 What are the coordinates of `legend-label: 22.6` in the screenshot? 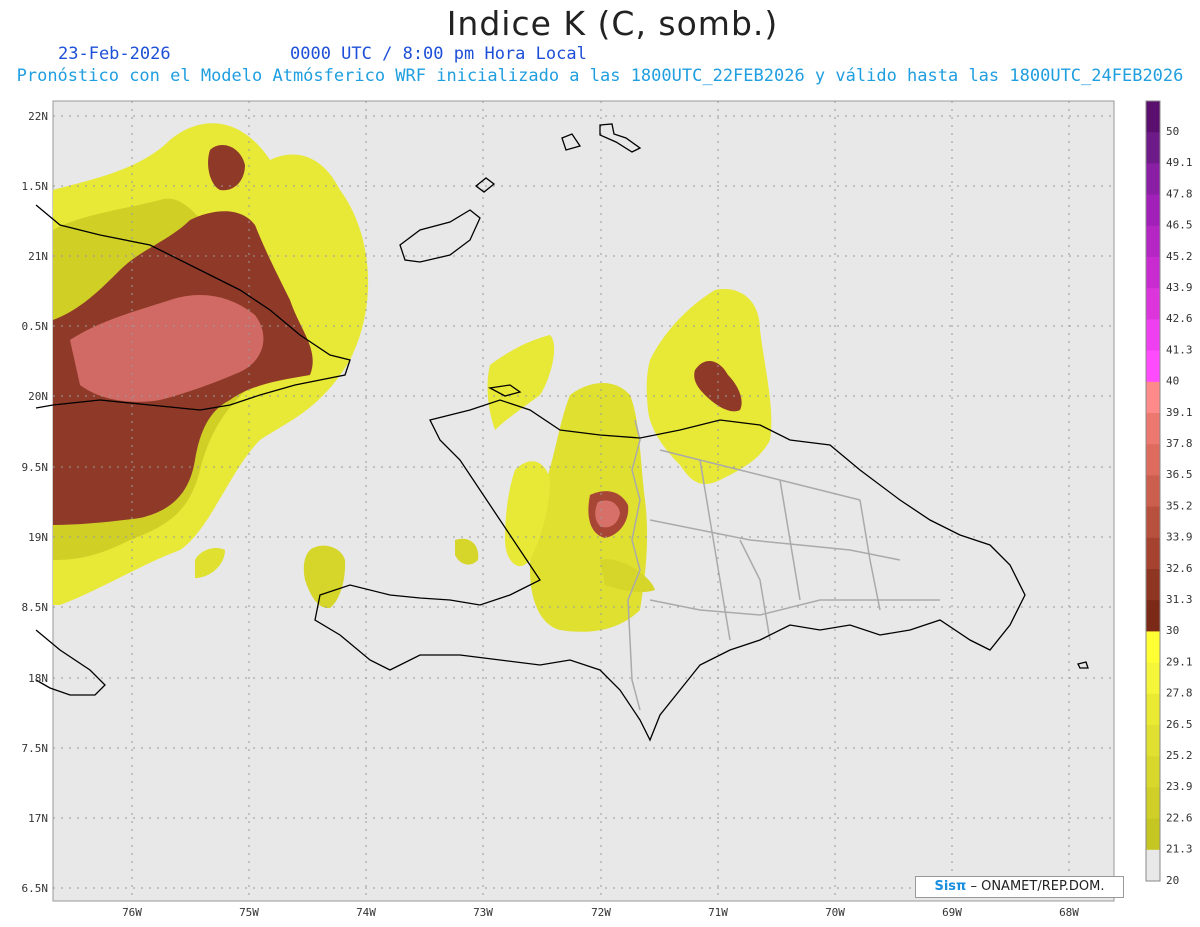 It's located at (1179, 817).